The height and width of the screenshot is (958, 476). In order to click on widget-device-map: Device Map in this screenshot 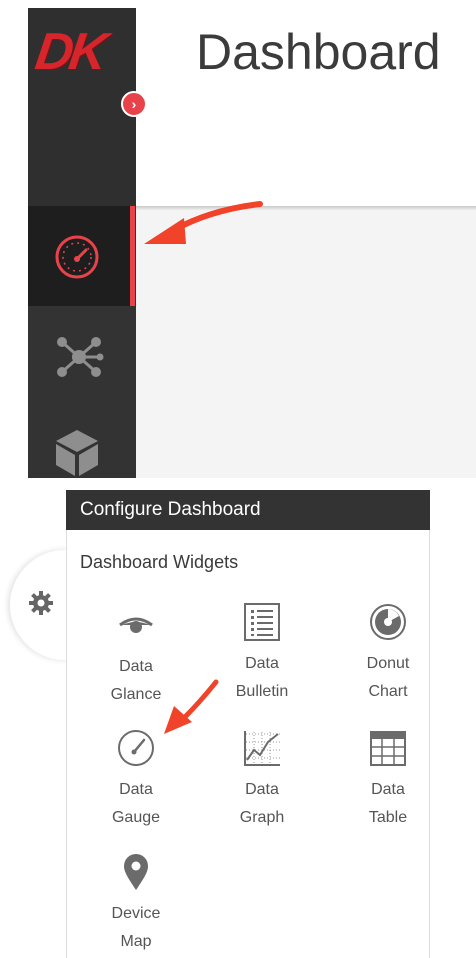, I will do `click(136, 905)`.